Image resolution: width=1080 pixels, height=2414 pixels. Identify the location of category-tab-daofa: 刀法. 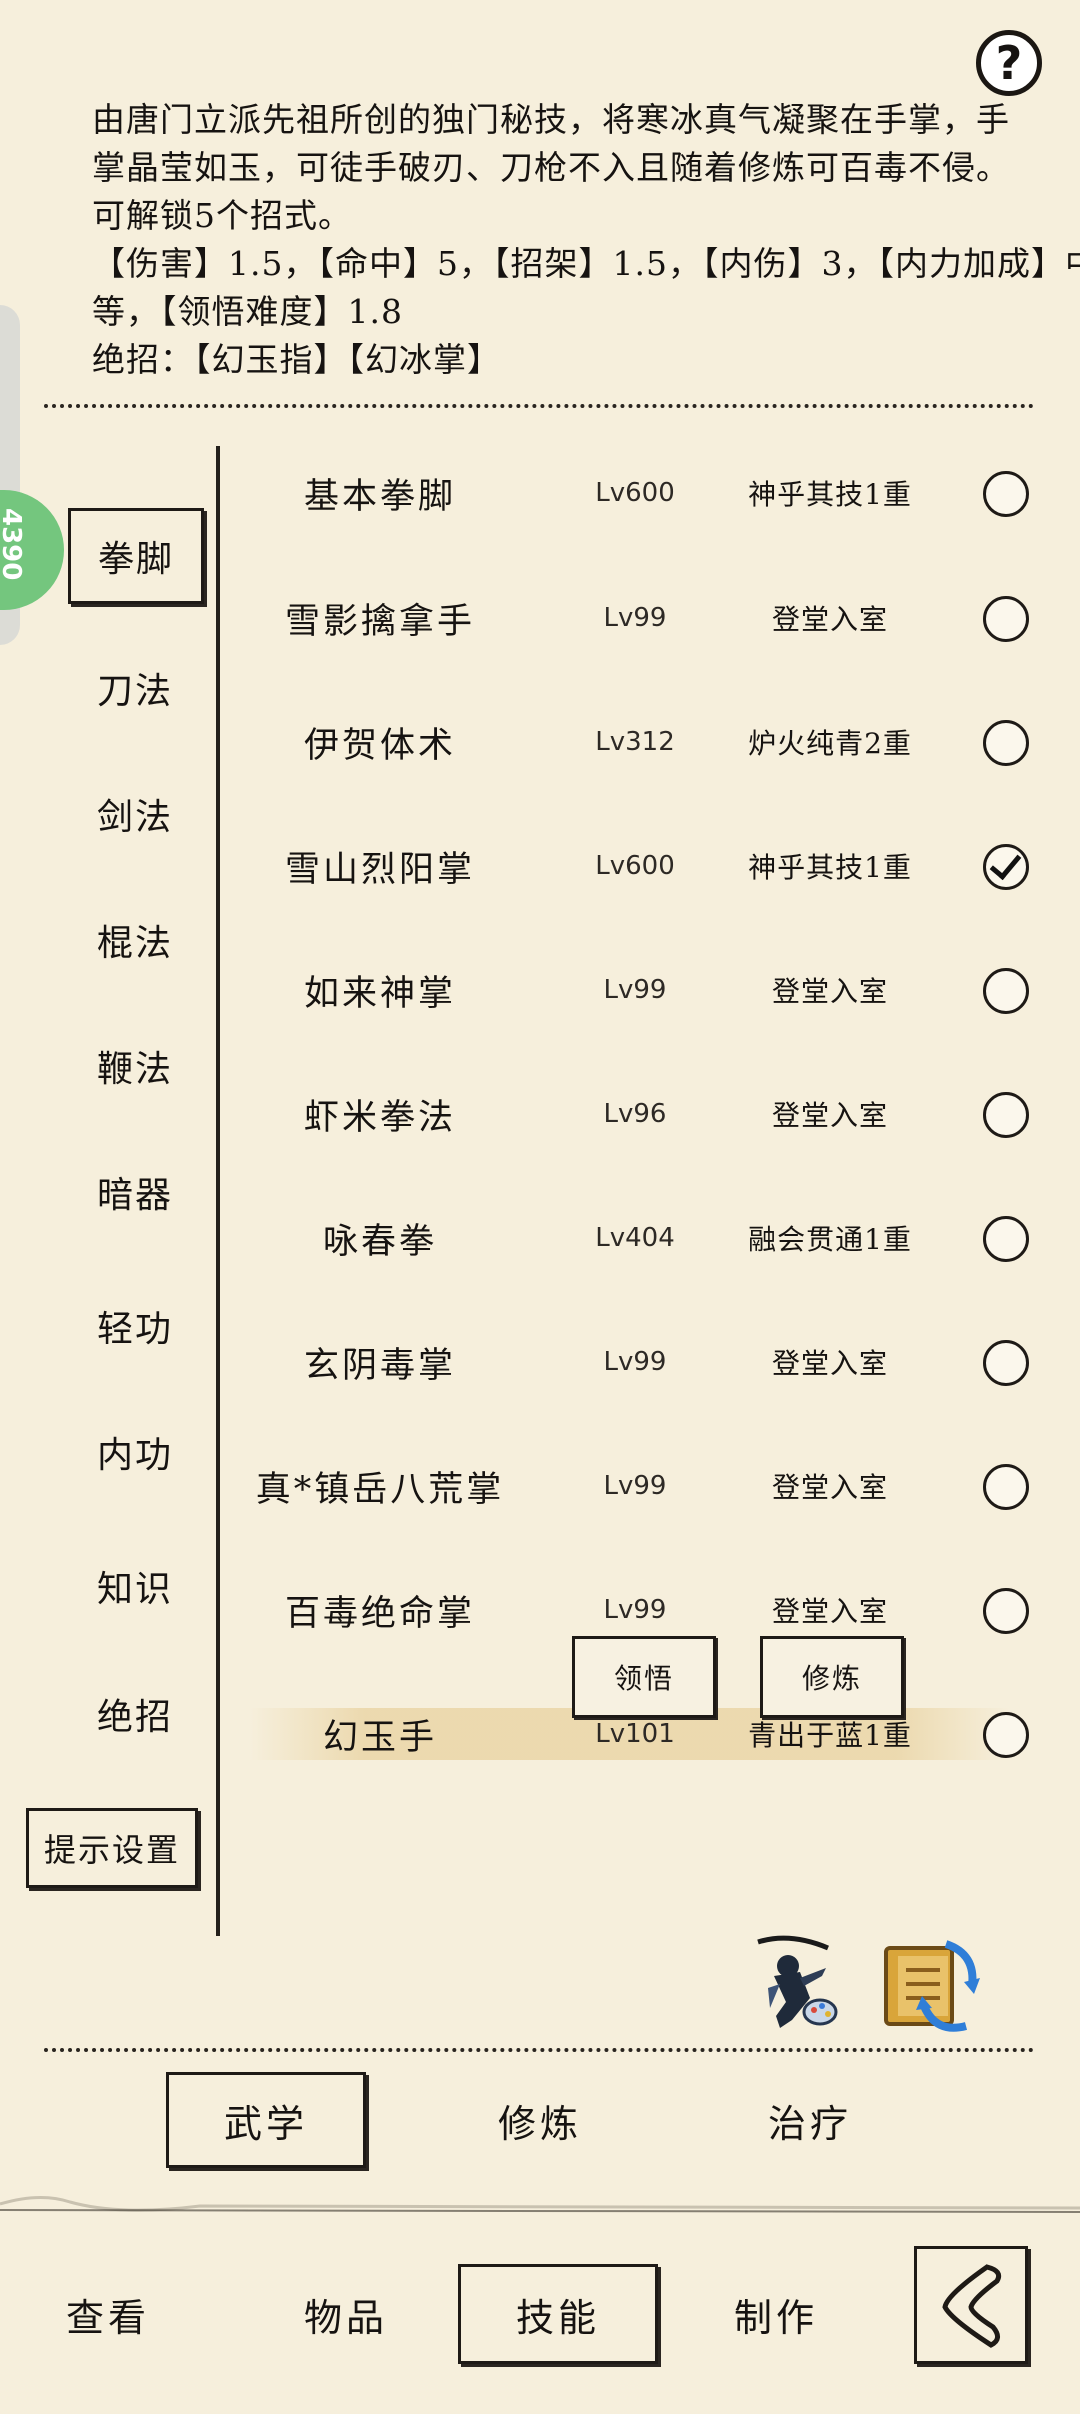
(135, 688).